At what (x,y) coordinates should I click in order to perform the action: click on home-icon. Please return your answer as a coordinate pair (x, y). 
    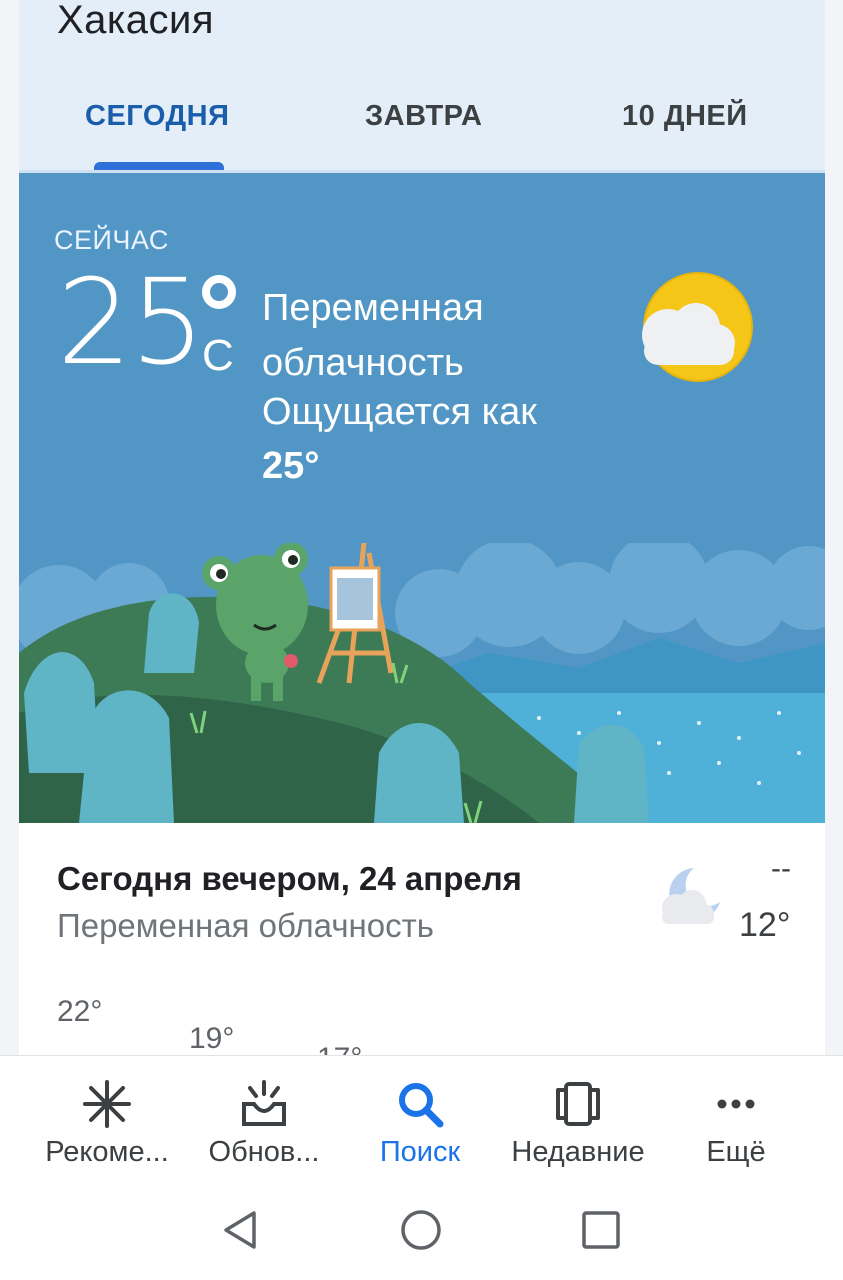
    Looking at the image, I should click on (421, 1230).